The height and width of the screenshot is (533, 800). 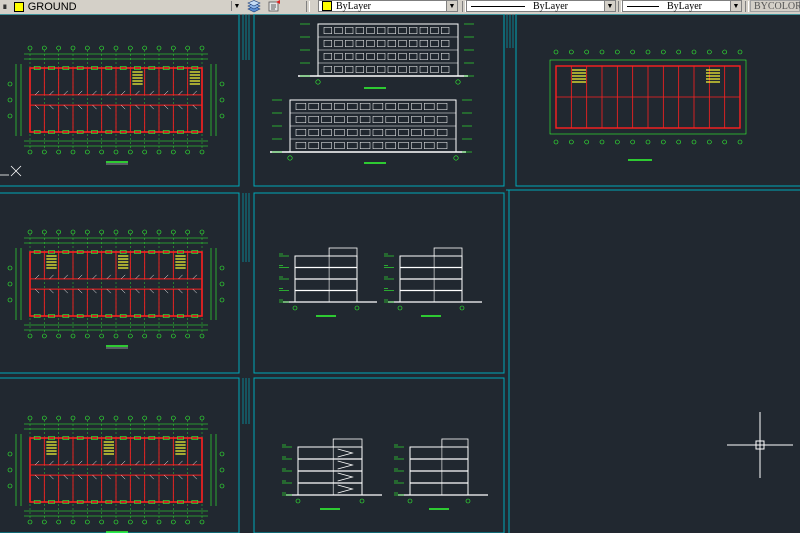 I want to click on linetype-value: ByLayer, so click(x=550, y=6).